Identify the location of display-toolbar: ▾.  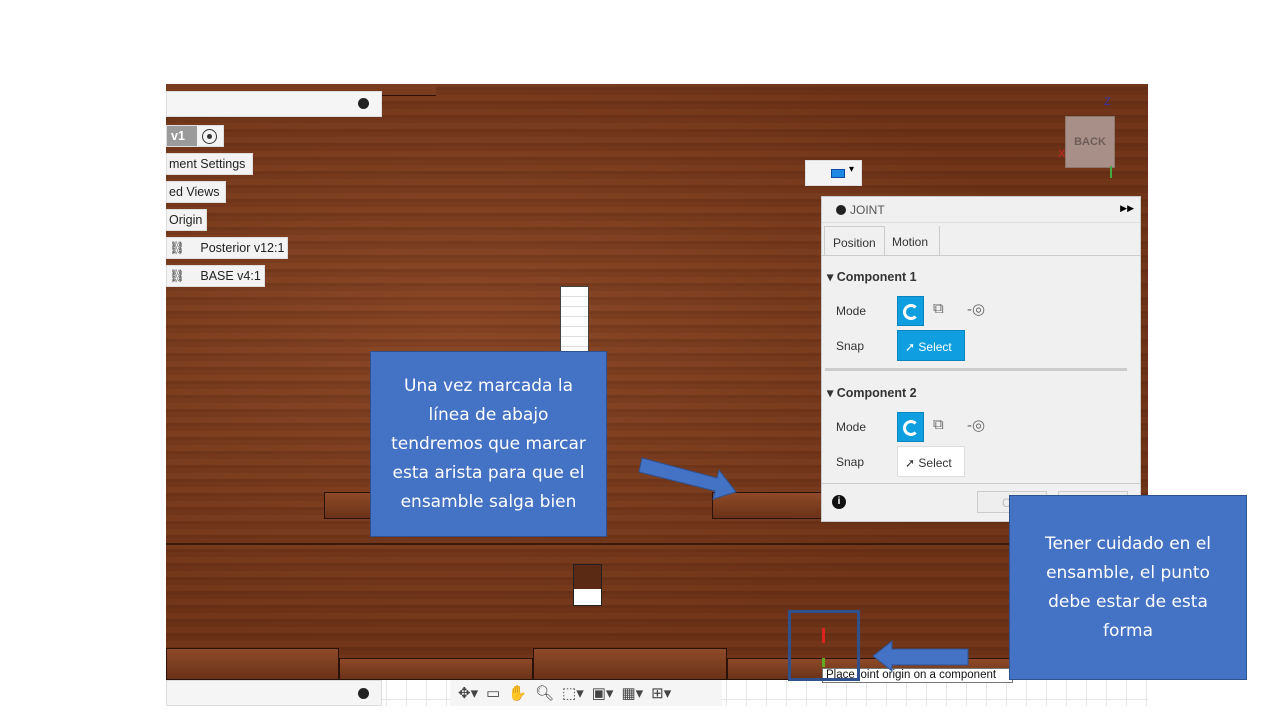
(833, 173).